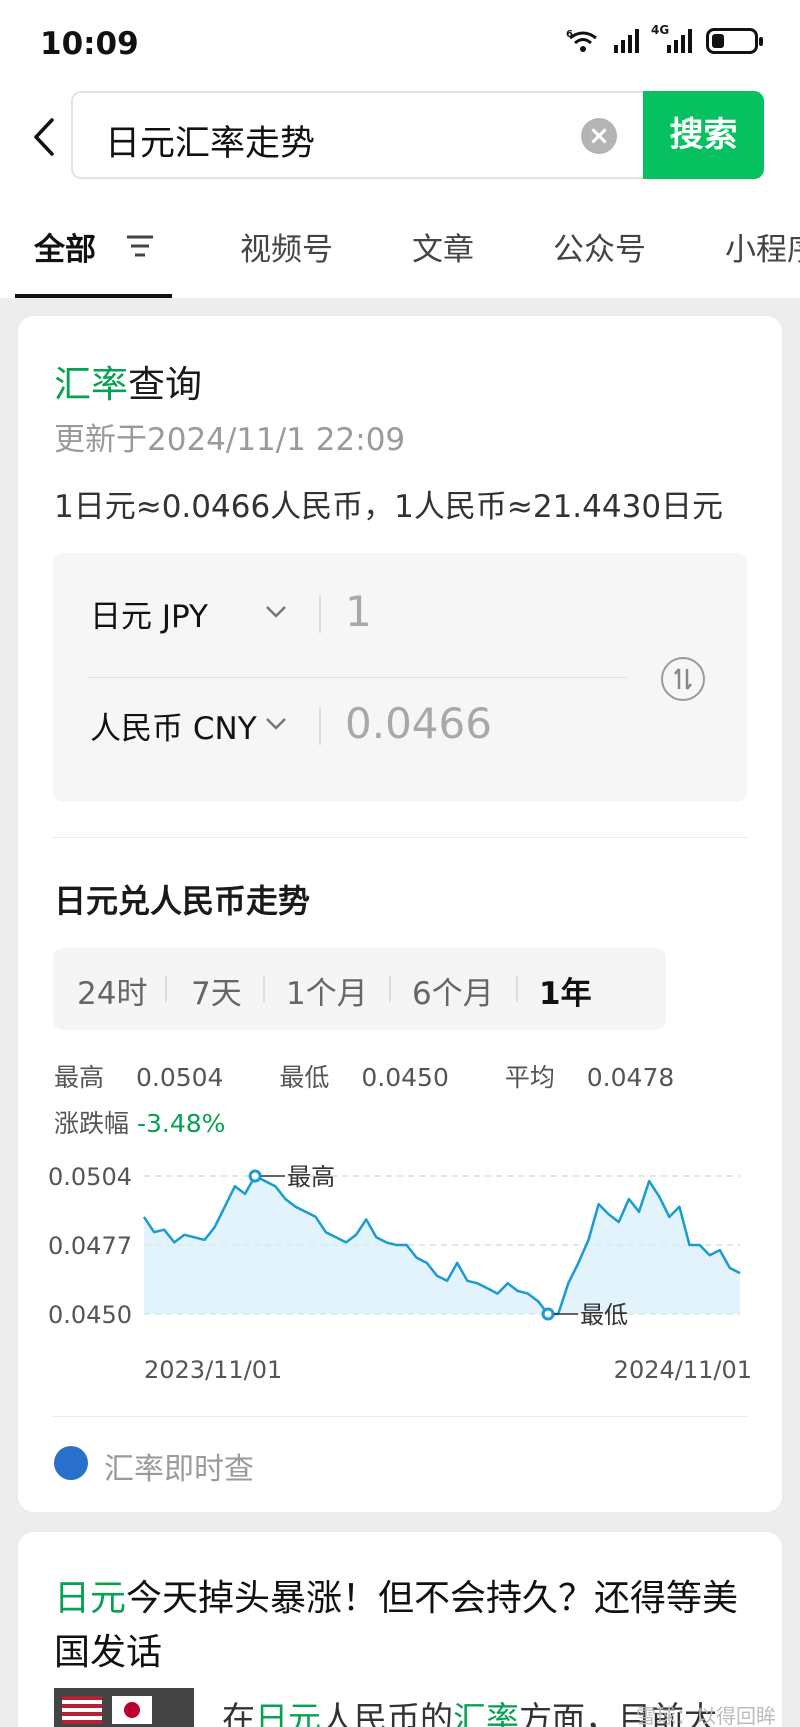 The height and width of the screenshot is (1727, 800). Describe the element at coordinates (400, 45) in the screenshot. I see `status-bar: 10:09 6 4G` at that location.